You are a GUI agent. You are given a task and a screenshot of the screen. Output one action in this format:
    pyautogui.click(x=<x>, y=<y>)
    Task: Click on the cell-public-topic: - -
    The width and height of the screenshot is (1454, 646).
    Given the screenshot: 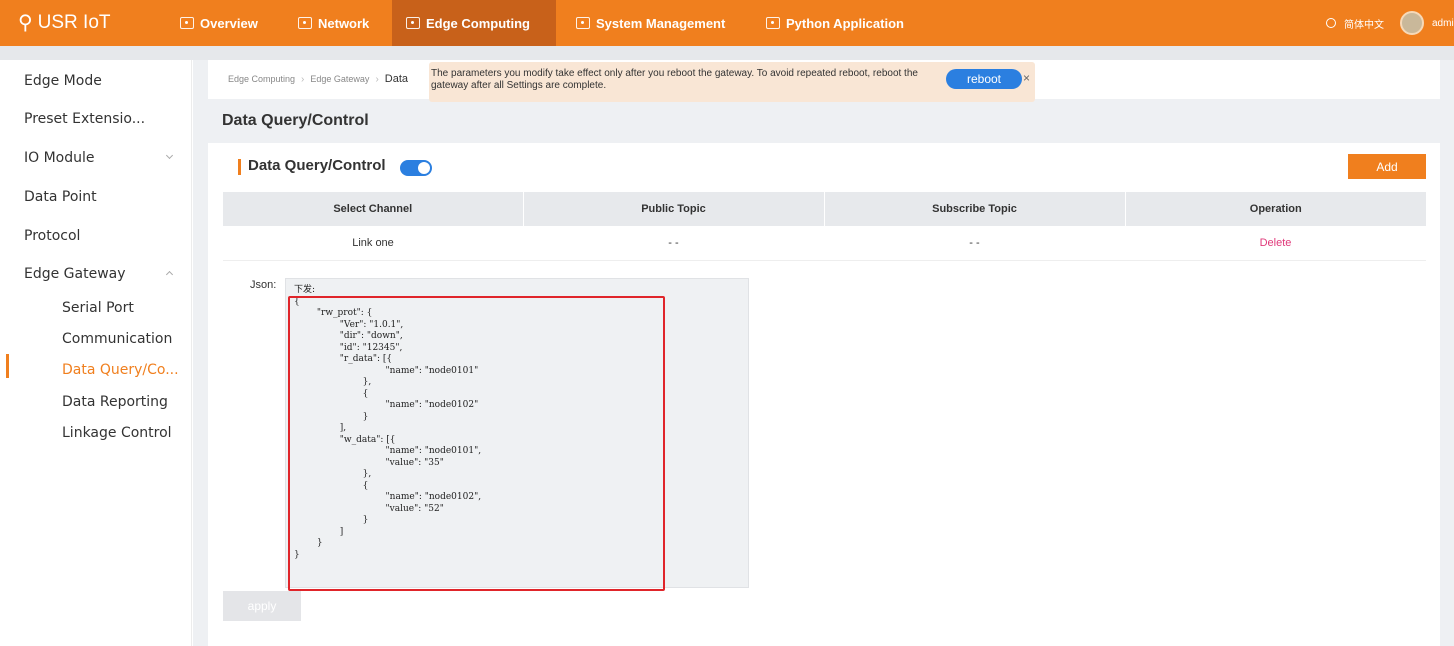 What is the action you would take?
    pyautogui.click(x=673, y=243)
    